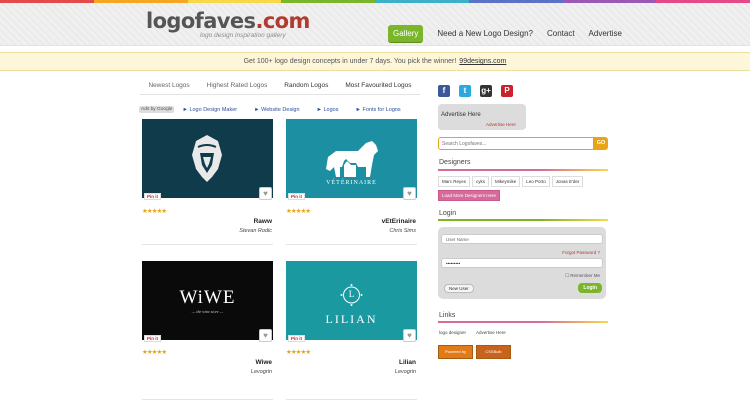 The height and width of the screenshot is (401, 750). Describe the element at coordinates (454, 181) in the screenshot. I see `designer-chip: Marc Reyes` at that location.